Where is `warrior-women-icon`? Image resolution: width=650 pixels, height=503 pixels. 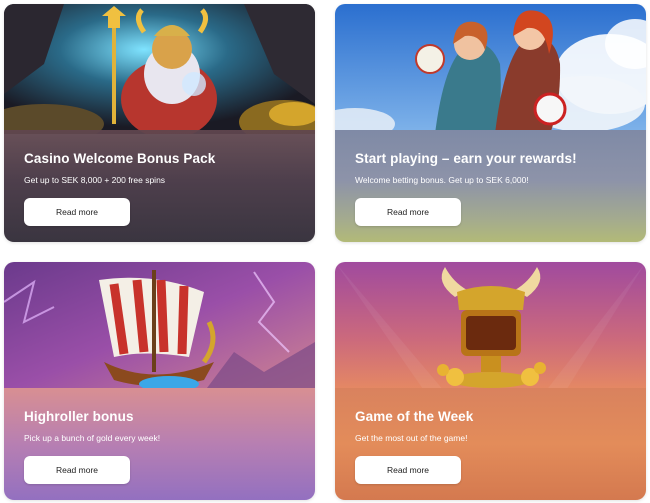
warrior-women-icon is located at coordinates (490, 69).